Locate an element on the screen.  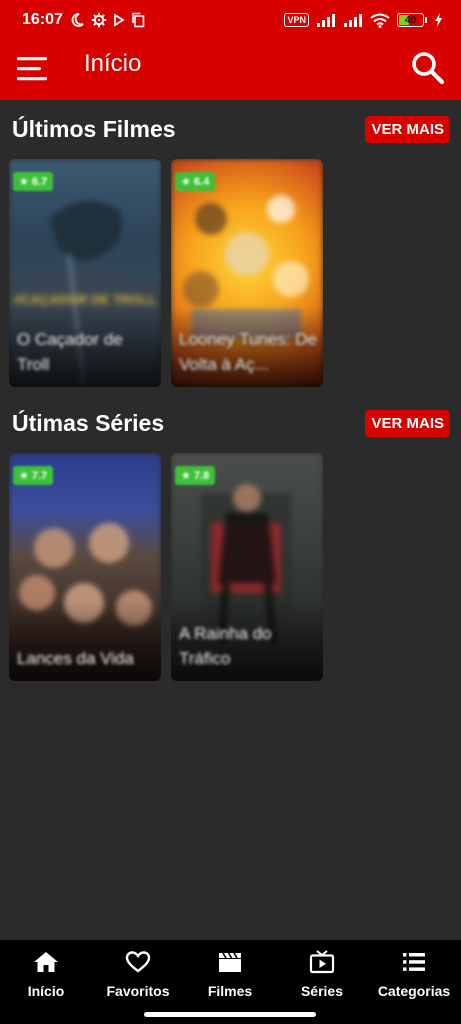
play-icon is located at coordinates (119, 20).